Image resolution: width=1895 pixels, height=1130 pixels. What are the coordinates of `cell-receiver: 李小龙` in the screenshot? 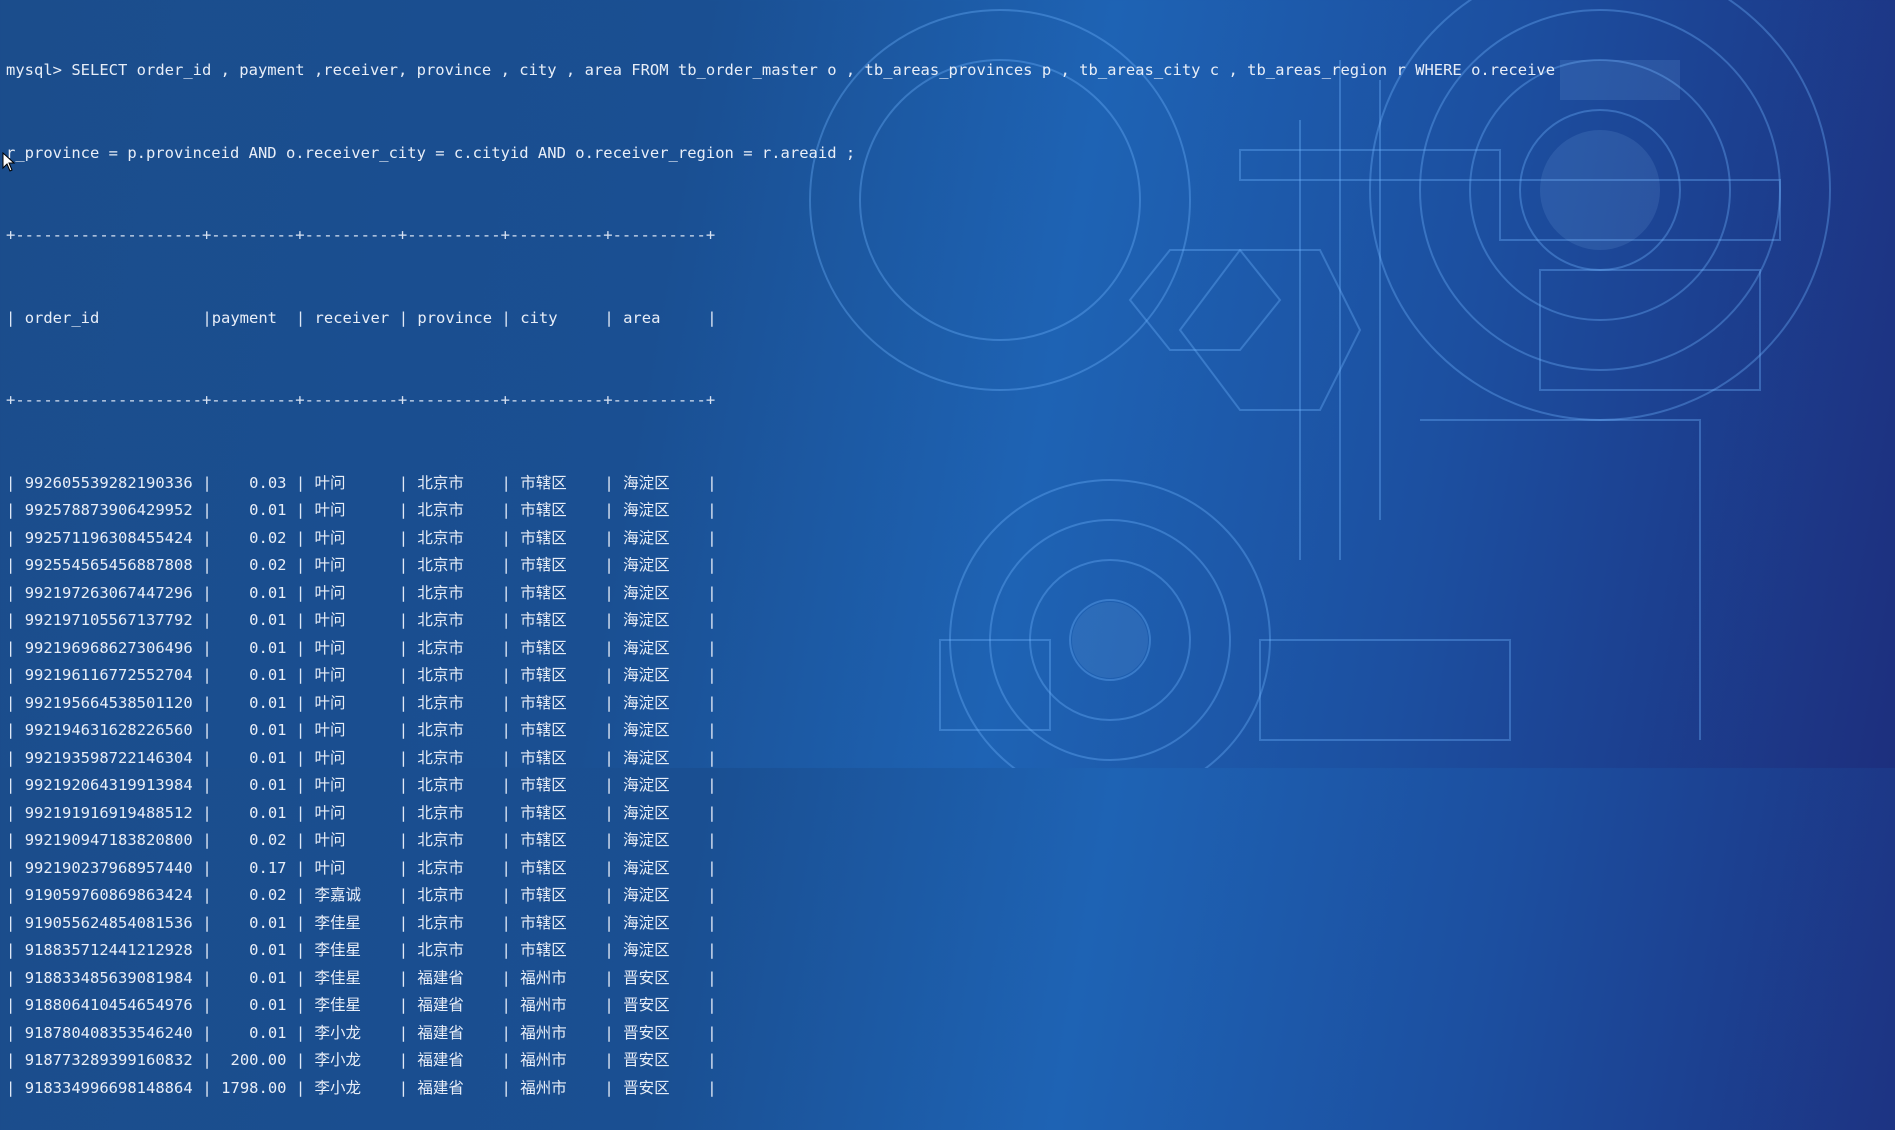 It's located at (338, 1060).